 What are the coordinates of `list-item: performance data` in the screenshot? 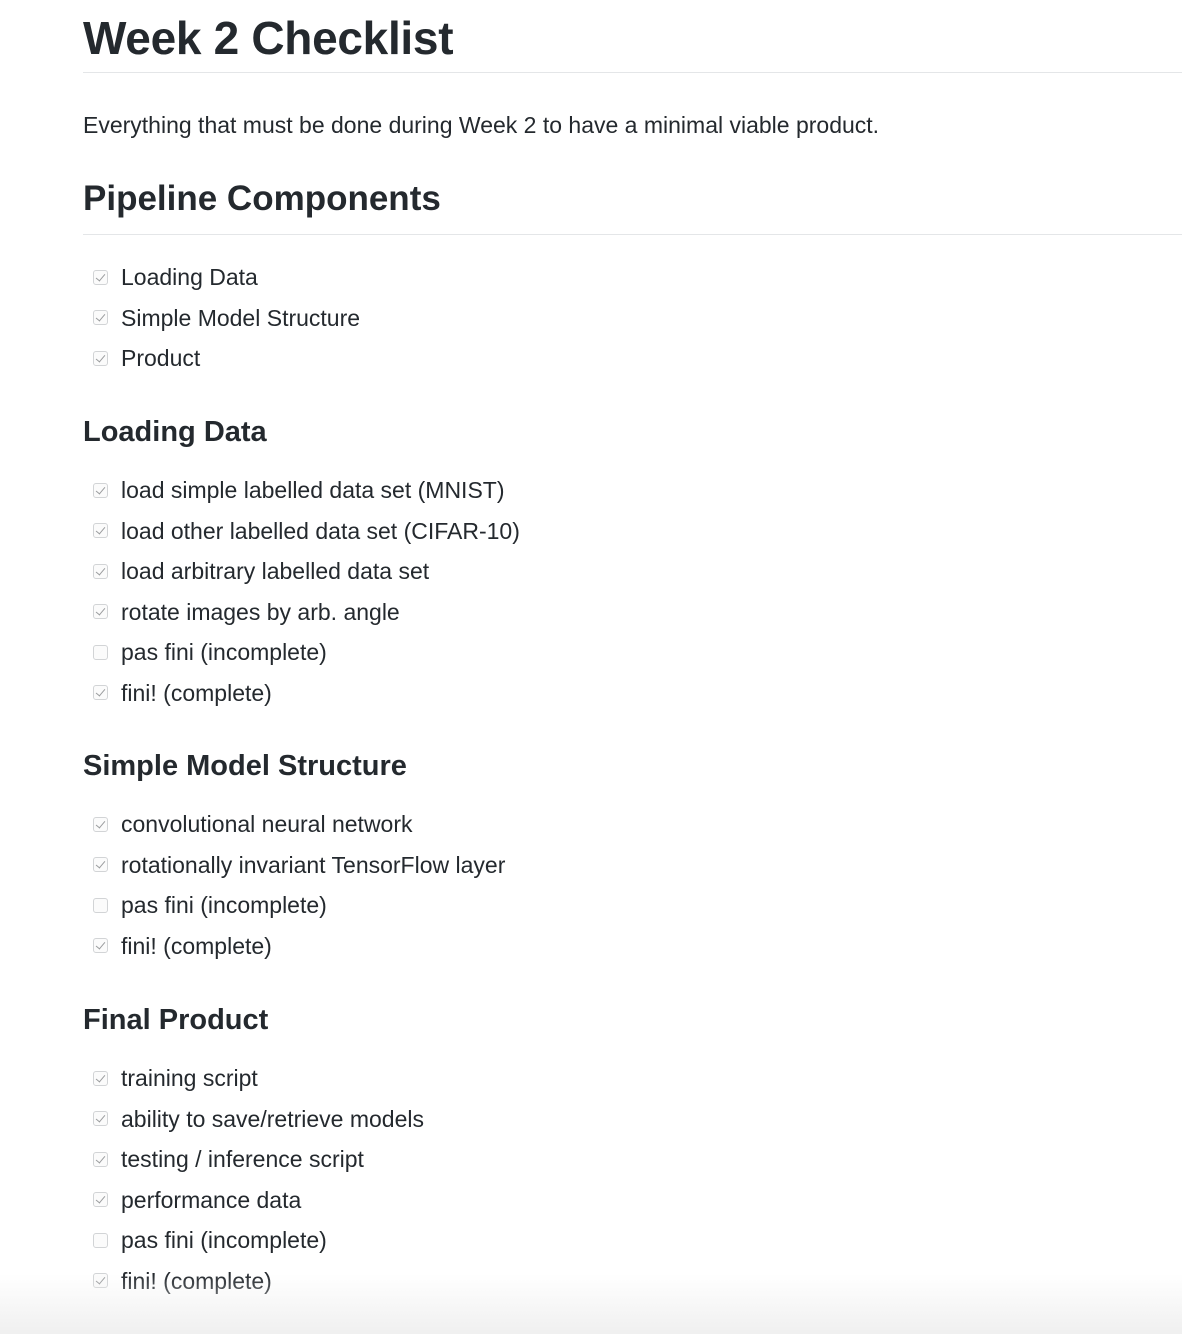 It's located at (253, 1200).